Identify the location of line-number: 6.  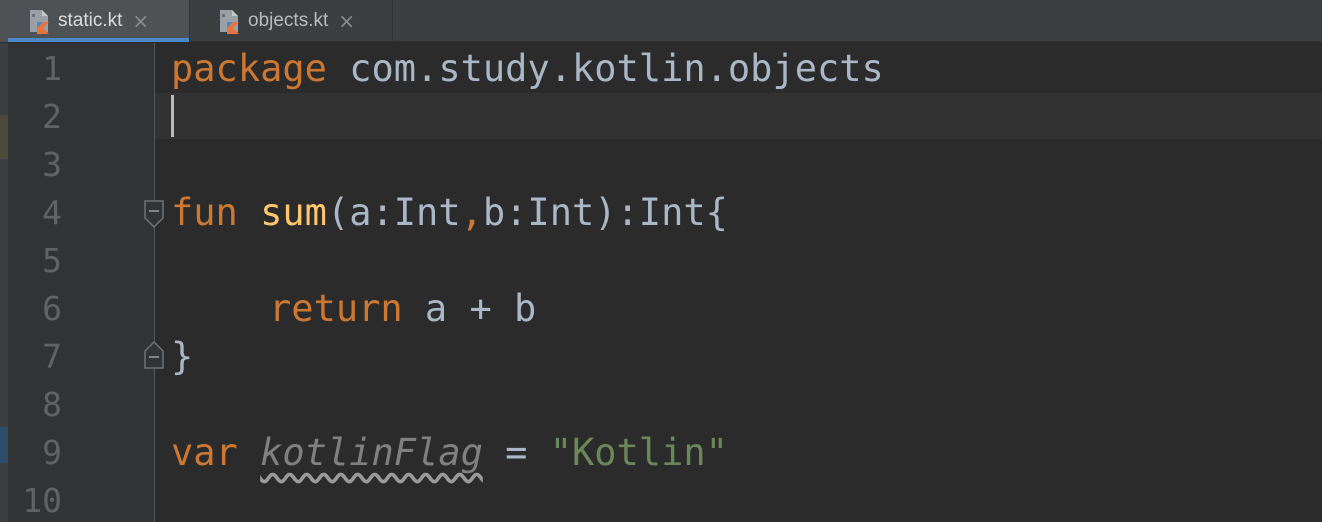
(52, 308).